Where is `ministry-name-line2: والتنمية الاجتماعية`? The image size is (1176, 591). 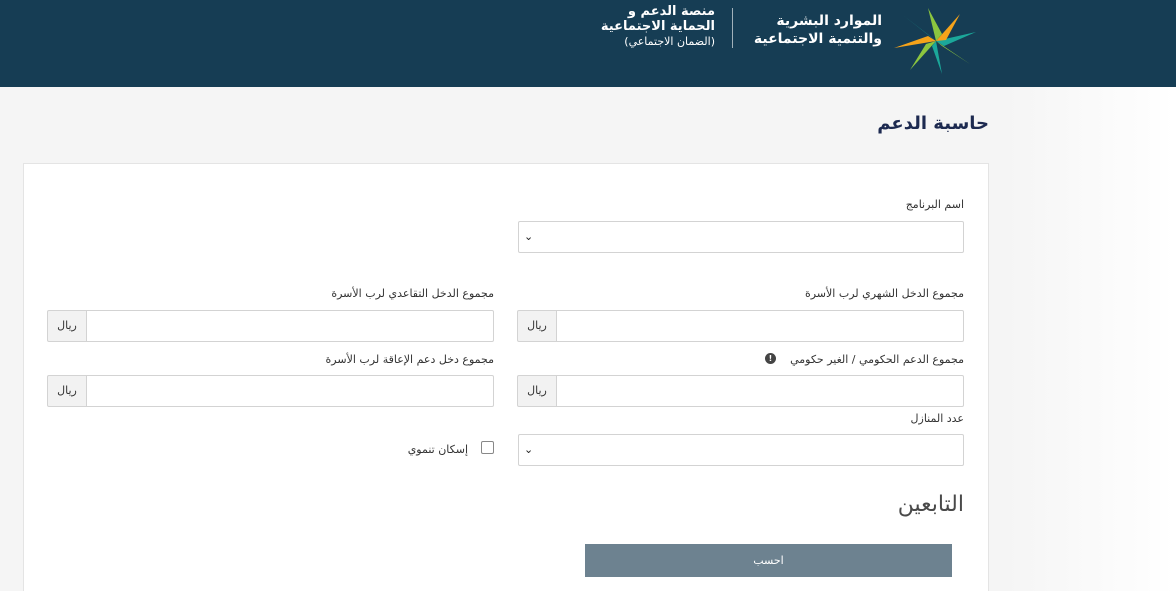
ministry-name-line2: والتنمية الاجتماعية is located at coordinates (817, 39).